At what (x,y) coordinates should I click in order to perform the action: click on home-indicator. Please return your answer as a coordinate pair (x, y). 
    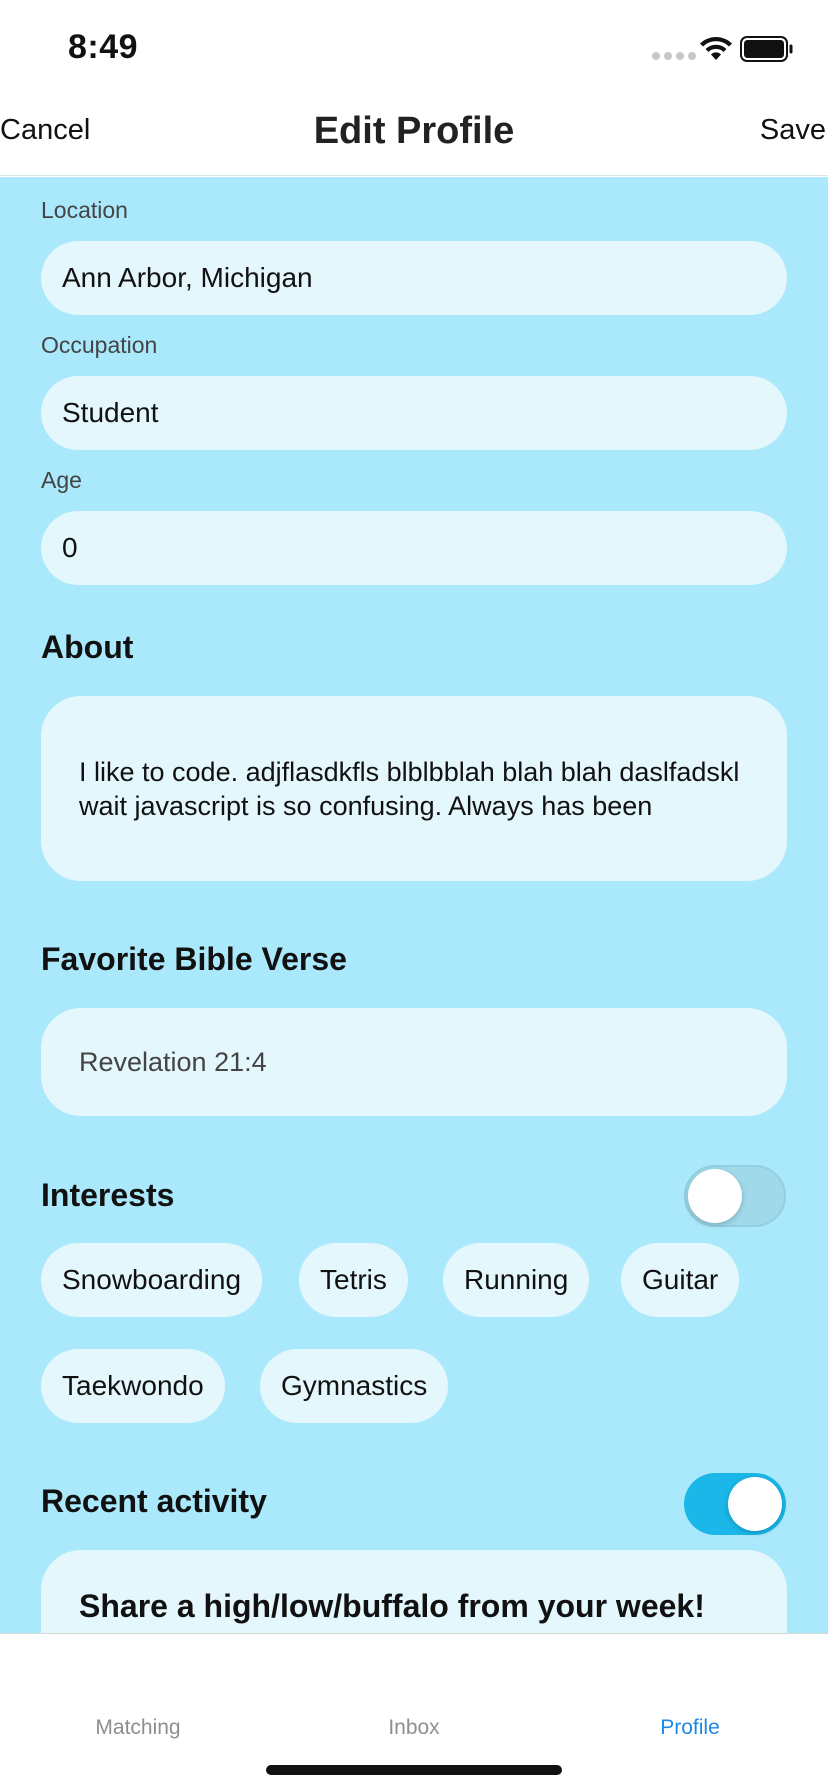
    Looking at the image, I should click on (414, 1770).